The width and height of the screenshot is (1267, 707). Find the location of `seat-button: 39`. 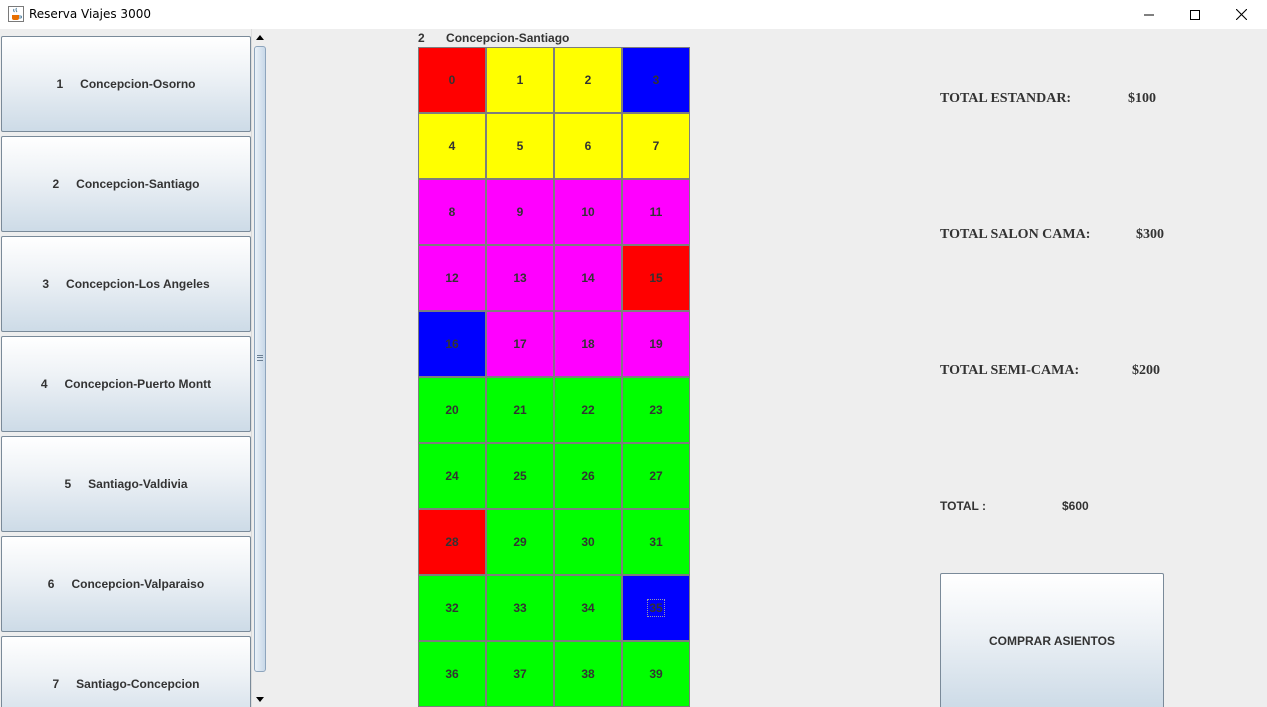

seat-button: 39 is located at coordinates (656, 674).